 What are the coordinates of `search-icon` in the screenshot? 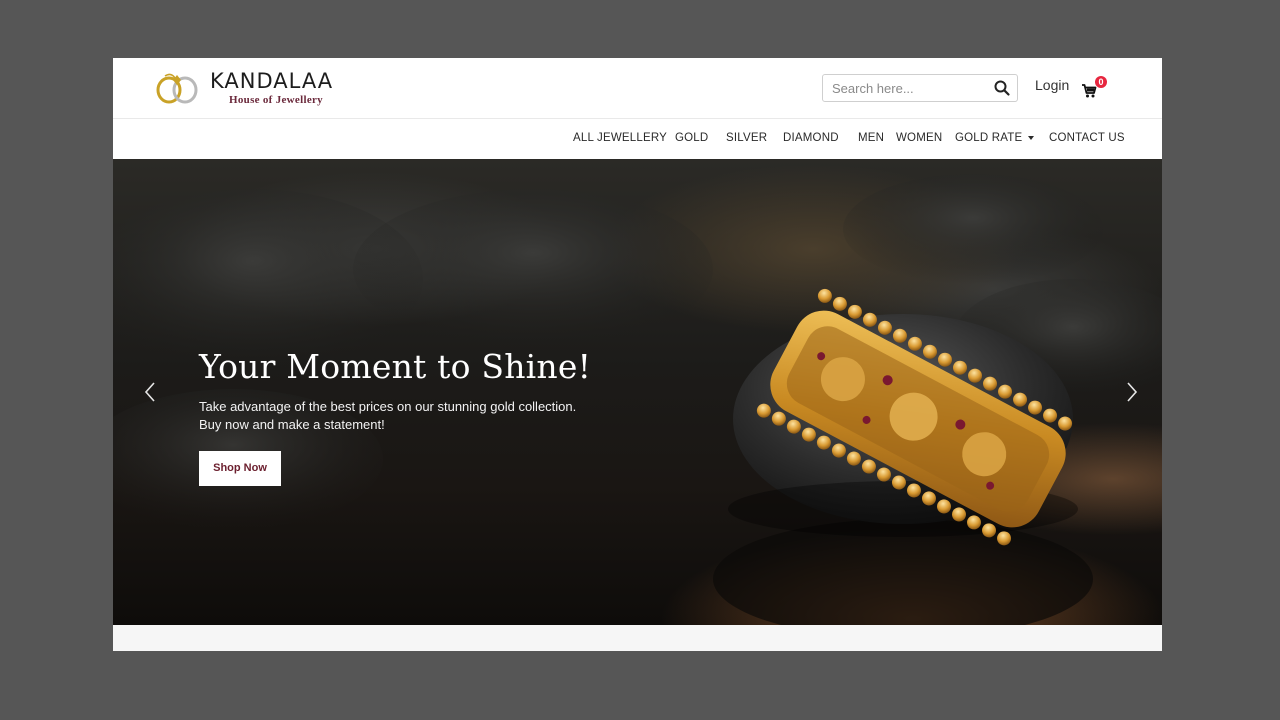 It's located at (1002, 88).